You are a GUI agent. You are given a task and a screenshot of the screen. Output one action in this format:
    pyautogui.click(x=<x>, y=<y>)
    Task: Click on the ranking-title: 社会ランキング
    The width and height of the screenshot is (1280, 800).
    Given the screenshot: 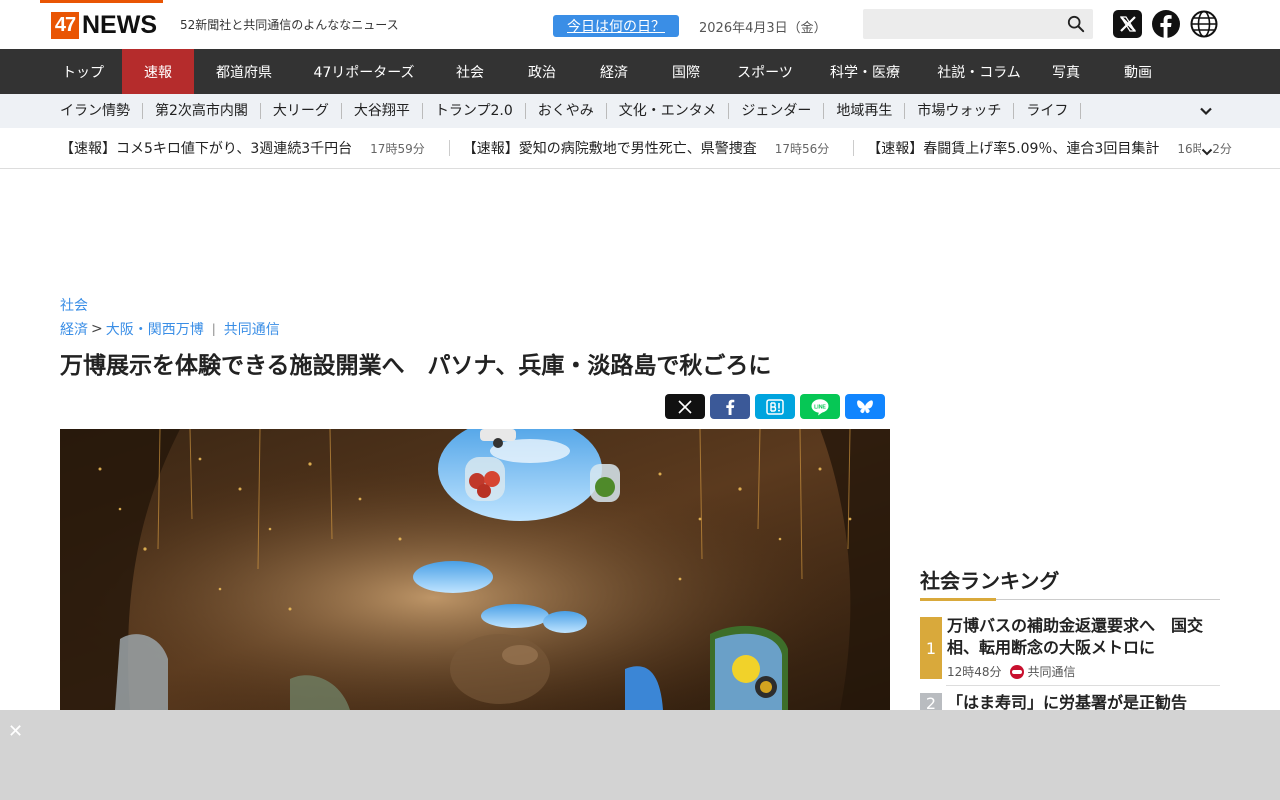 What is the action you would take?
    pyautogui.click(x=990, y=581)
    